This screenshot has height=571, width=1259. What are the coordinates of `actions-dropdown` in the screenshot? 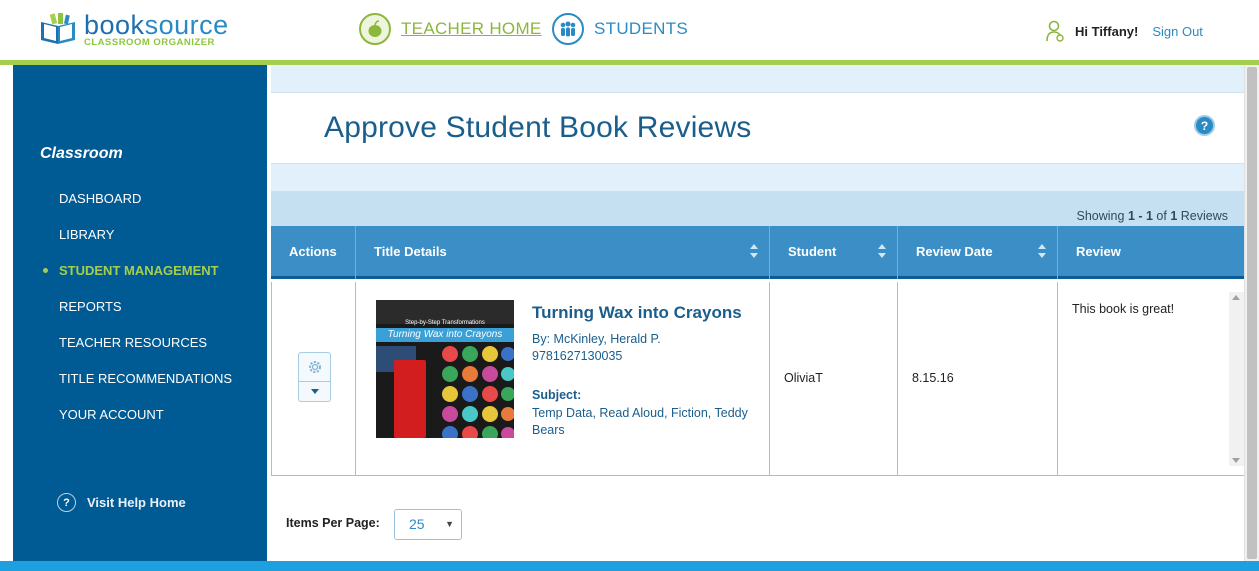 It's located at (314, 377).